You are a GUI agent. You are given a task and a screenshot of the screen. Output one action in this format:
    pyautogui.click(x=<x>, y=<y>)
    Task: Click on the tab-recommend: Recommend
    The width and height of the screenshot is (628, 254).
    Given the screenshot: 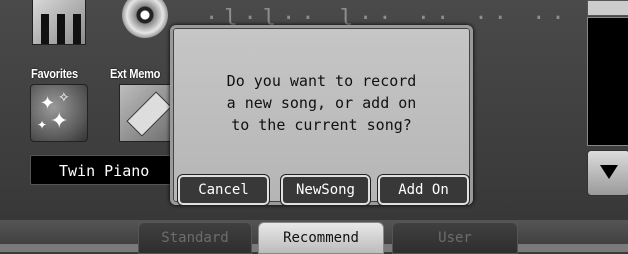 What is the action you would take?
    pyautogui.click(x=321, y=238)
    